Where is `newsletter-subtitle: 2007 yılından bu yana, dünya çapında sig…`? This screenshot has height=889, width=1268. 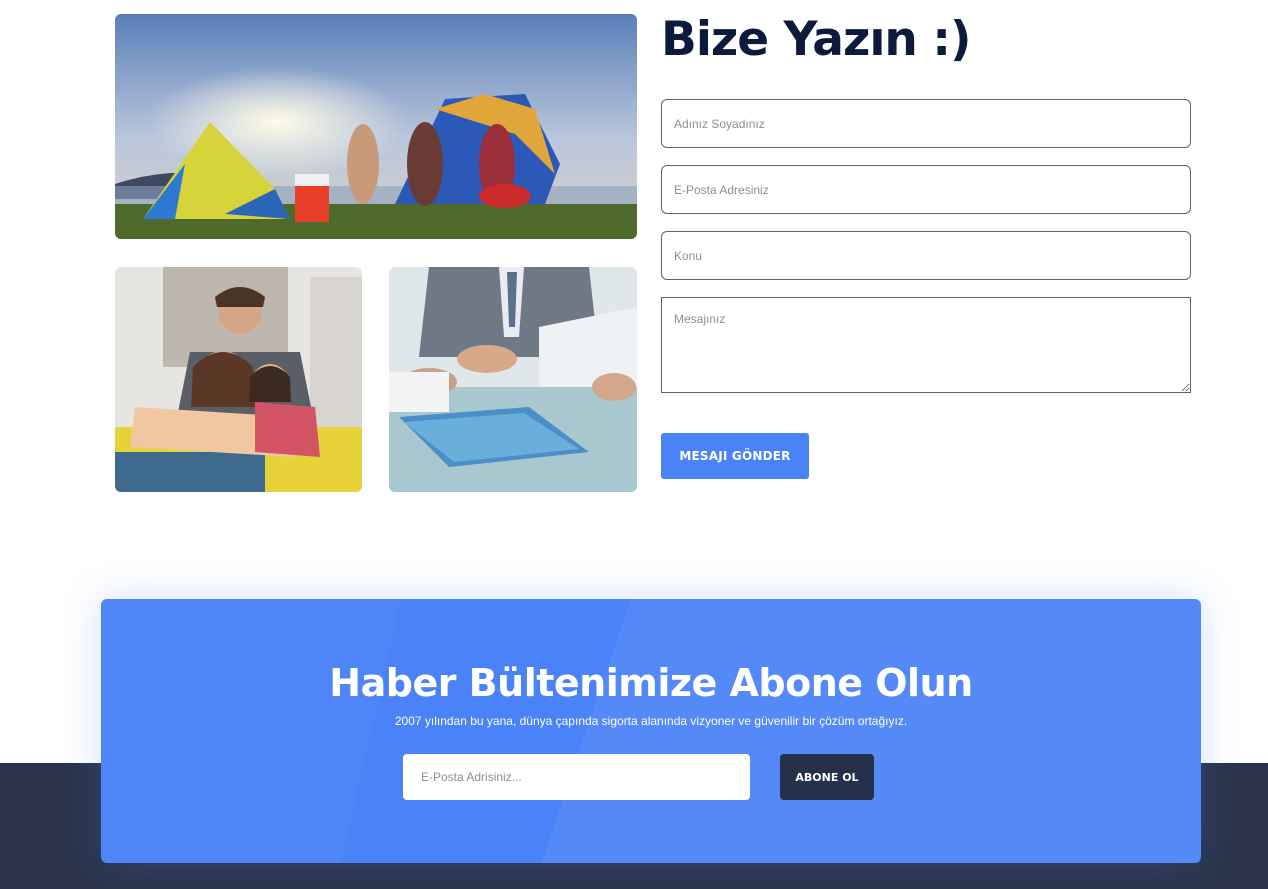 newsletter-subtitle: 2007 yılından bu yana, dünya çapında sig… is located at coordinates (651, 721).